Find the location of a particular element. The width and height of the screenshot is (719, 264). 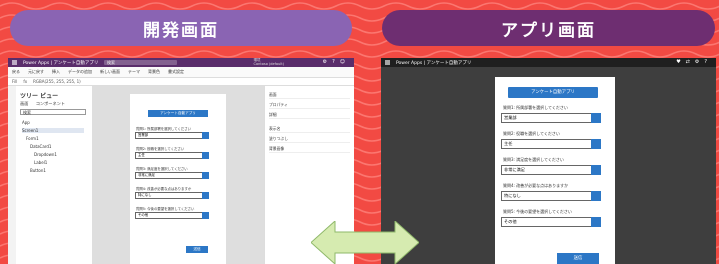

ribbon-insert: 挿入 is located at coordinates (56, 72).